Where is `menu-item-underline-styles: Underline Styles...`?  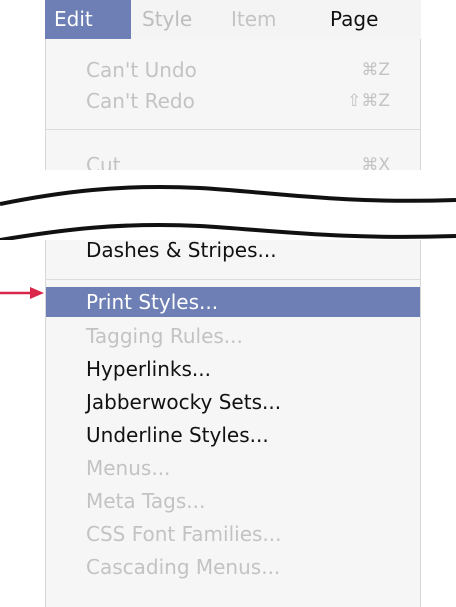
menu-item-underline-styles: Underline Styles... is located at coordinates (233, 435).